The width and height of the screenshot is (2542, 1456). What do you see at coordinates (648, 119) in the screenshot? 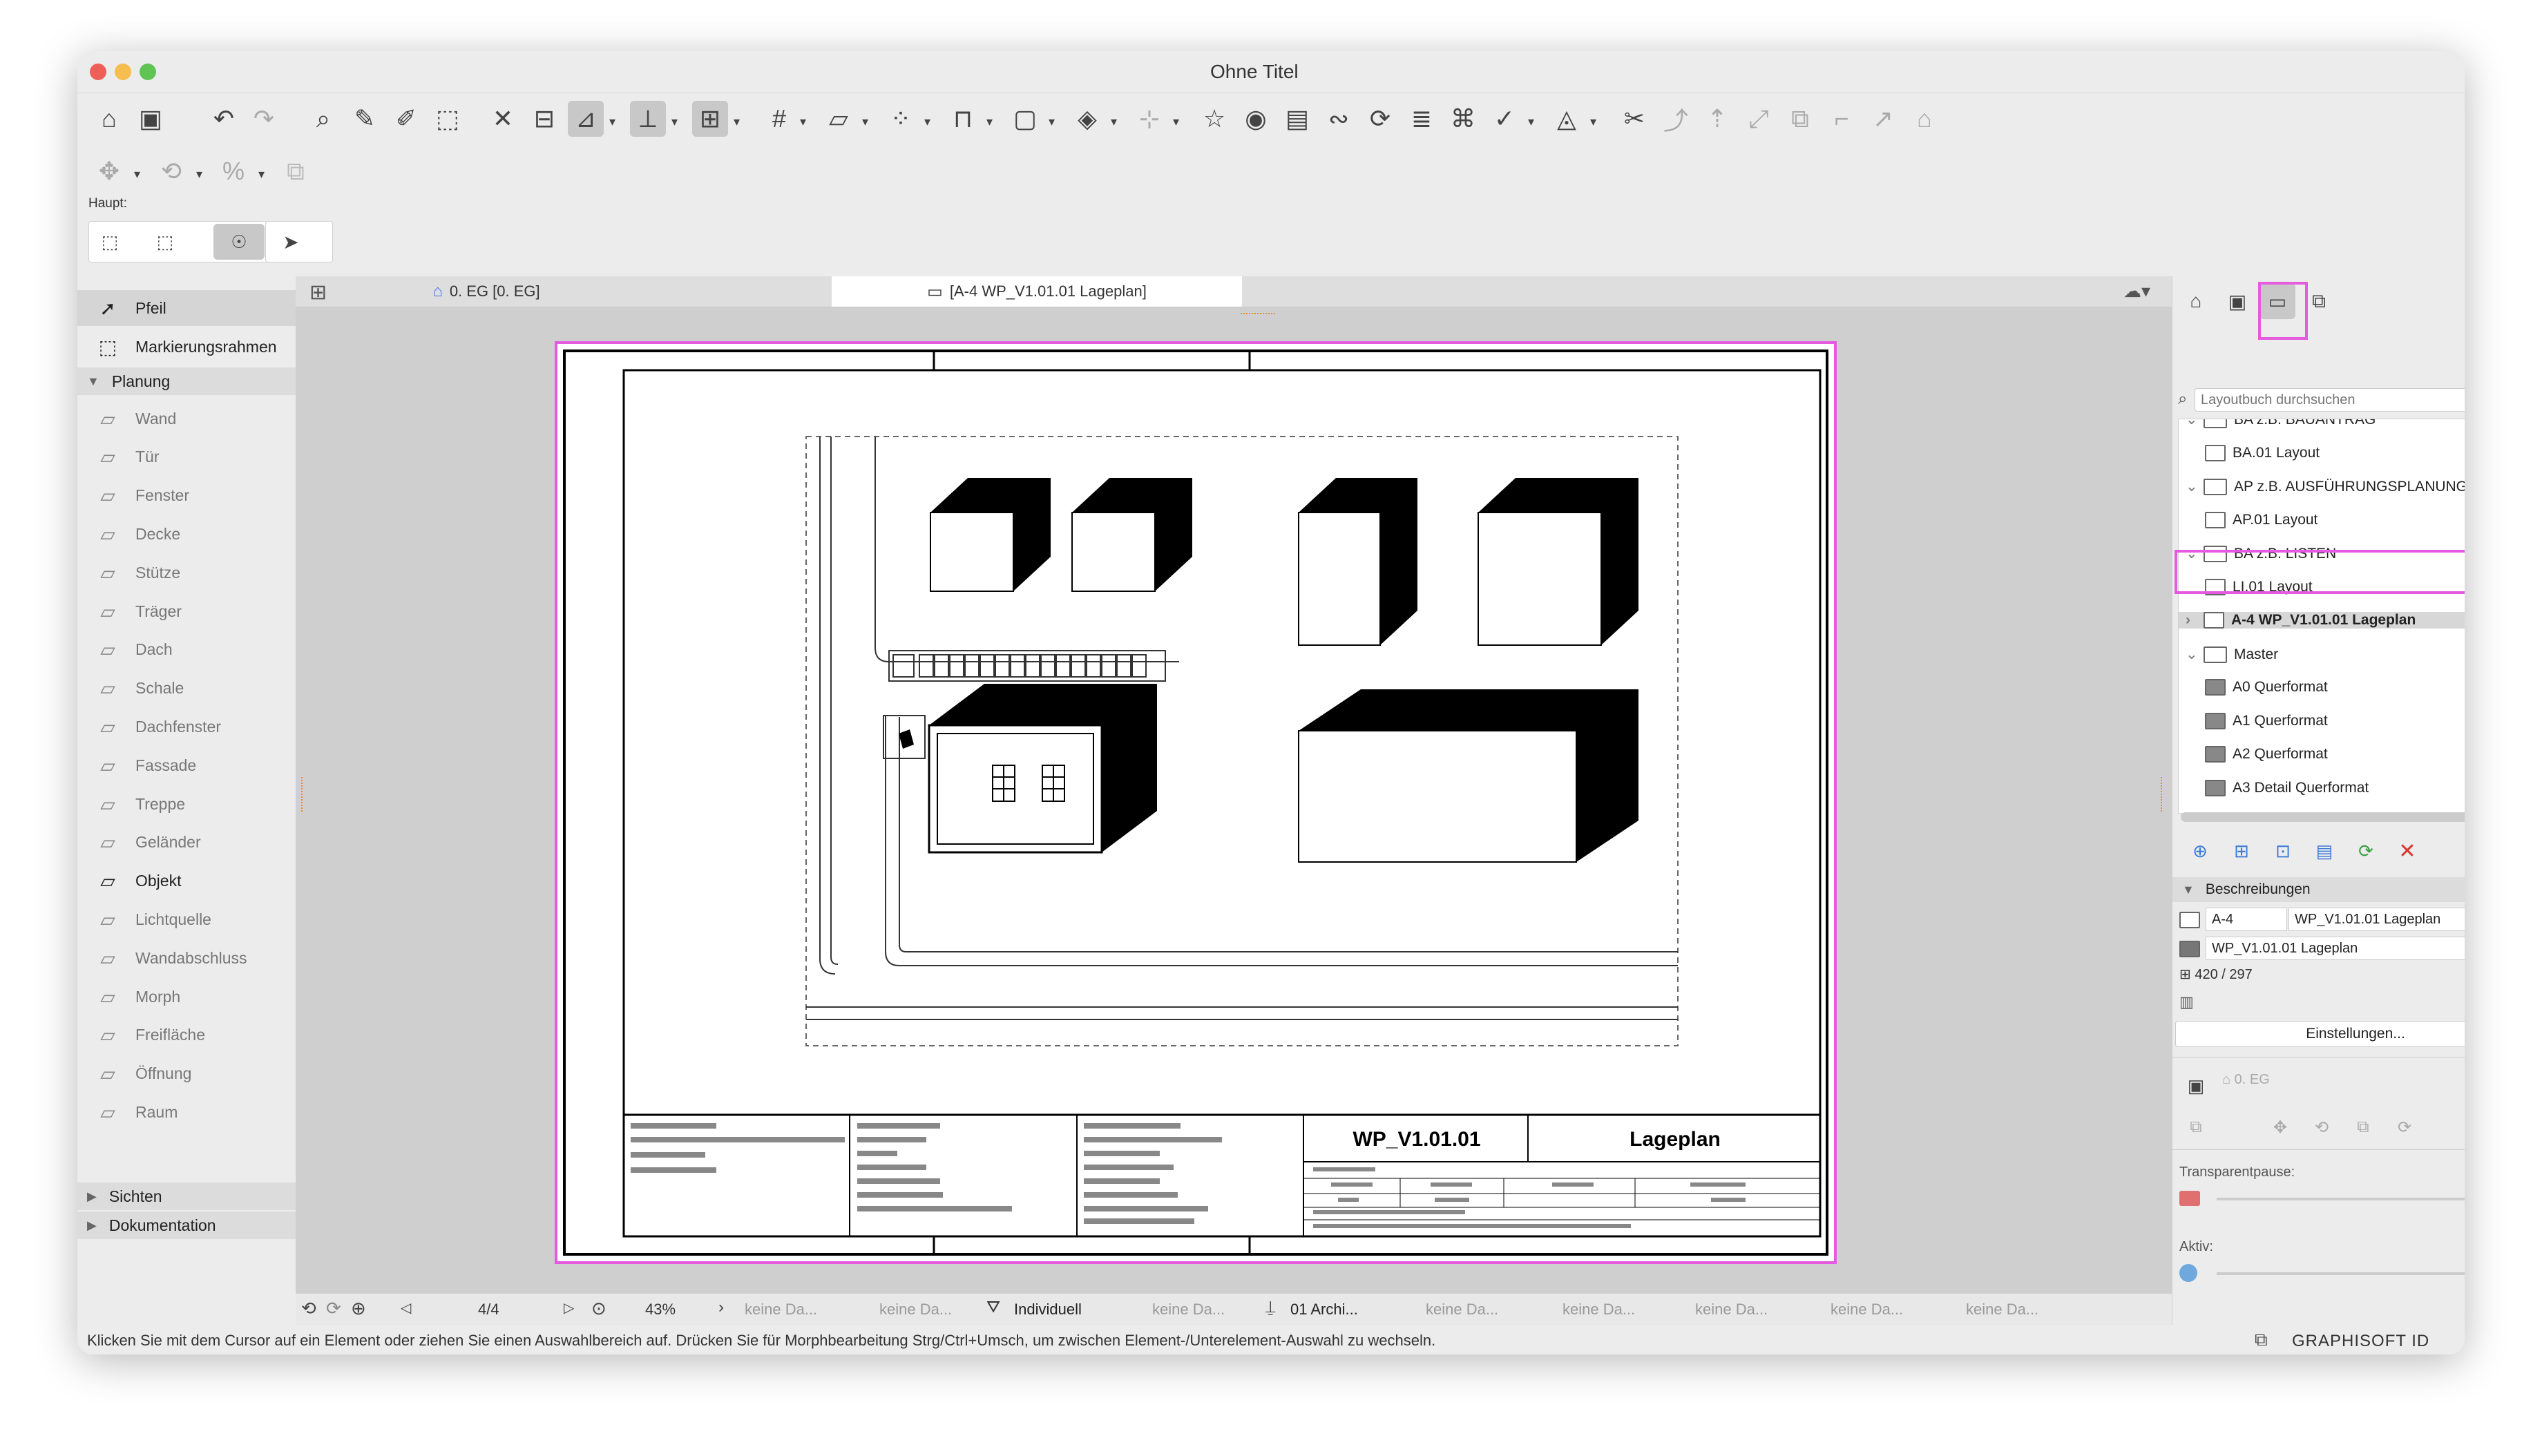
I see `gravity-icon: ⟂` at bounding box center [648, 119].